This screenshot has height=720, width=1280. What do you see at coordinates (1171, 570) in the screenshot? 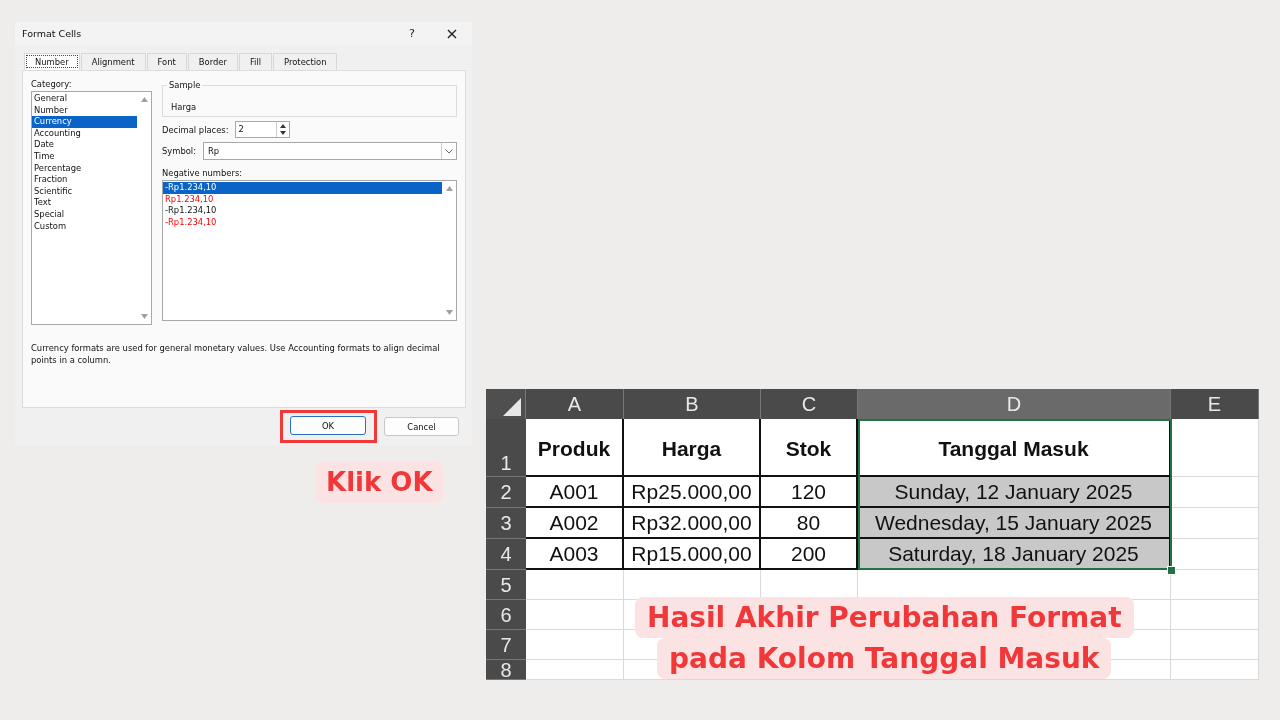
I see `fill-handle` at bounding box center [1171, 570].